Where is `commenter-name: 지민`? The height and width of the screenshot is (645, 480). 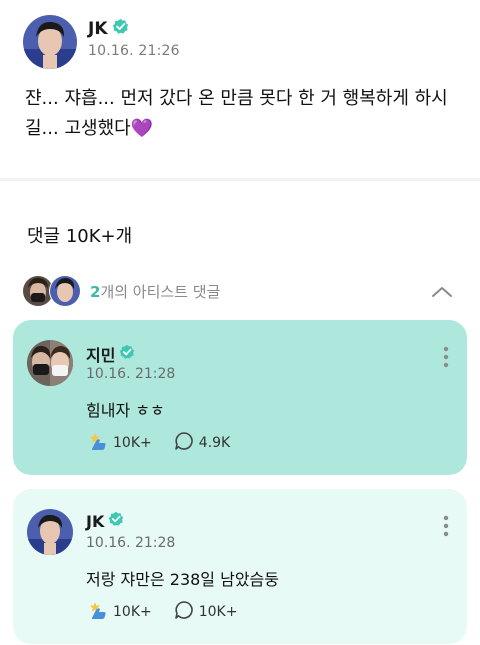
commenter-name: 지민 is located at coordinates (100, 354).